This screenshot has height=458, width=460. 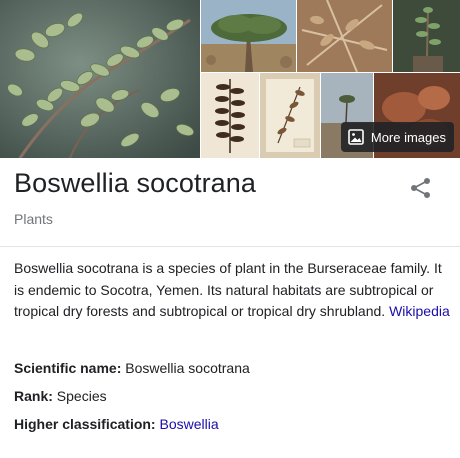 What do you see at coordinates (230, 115) in the screenshot?
I see `specimen-image` at bounding box center [230, 115].